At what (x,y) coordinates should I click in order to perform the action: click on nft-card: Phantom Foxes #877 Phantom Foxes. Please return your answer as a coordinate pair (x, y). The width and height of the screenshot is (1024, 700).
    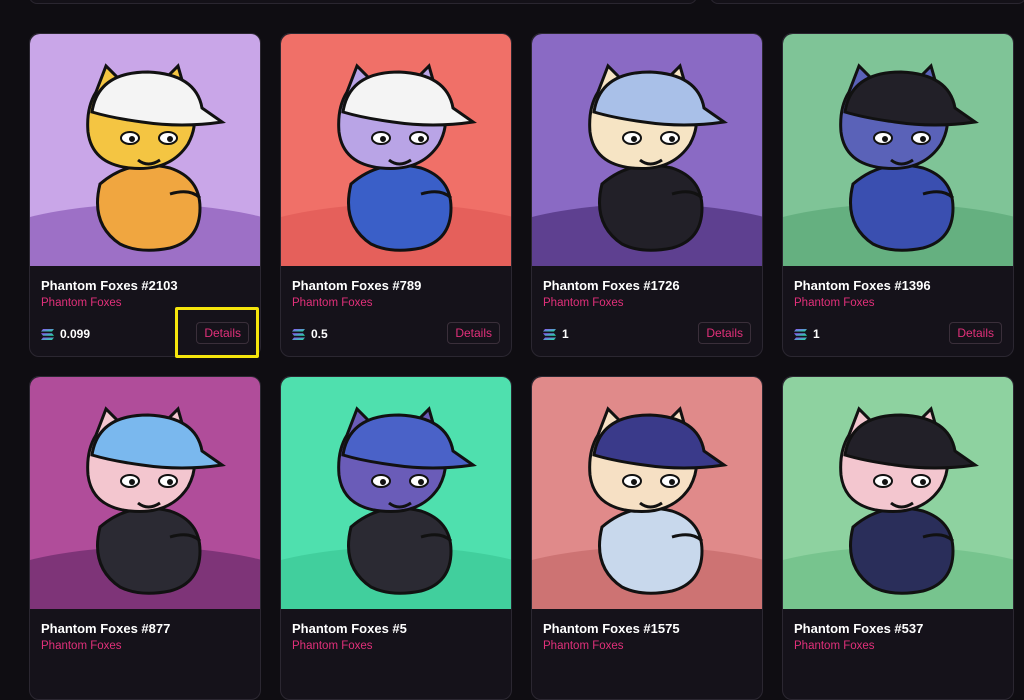
    Looking at the image, I should click on (145, 538).